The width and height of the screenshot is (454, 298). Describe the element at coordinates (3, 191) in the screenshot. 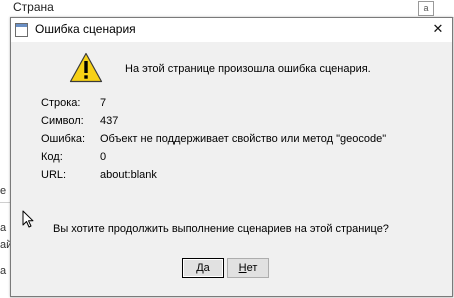

I see `background-fragment: е` at that location.